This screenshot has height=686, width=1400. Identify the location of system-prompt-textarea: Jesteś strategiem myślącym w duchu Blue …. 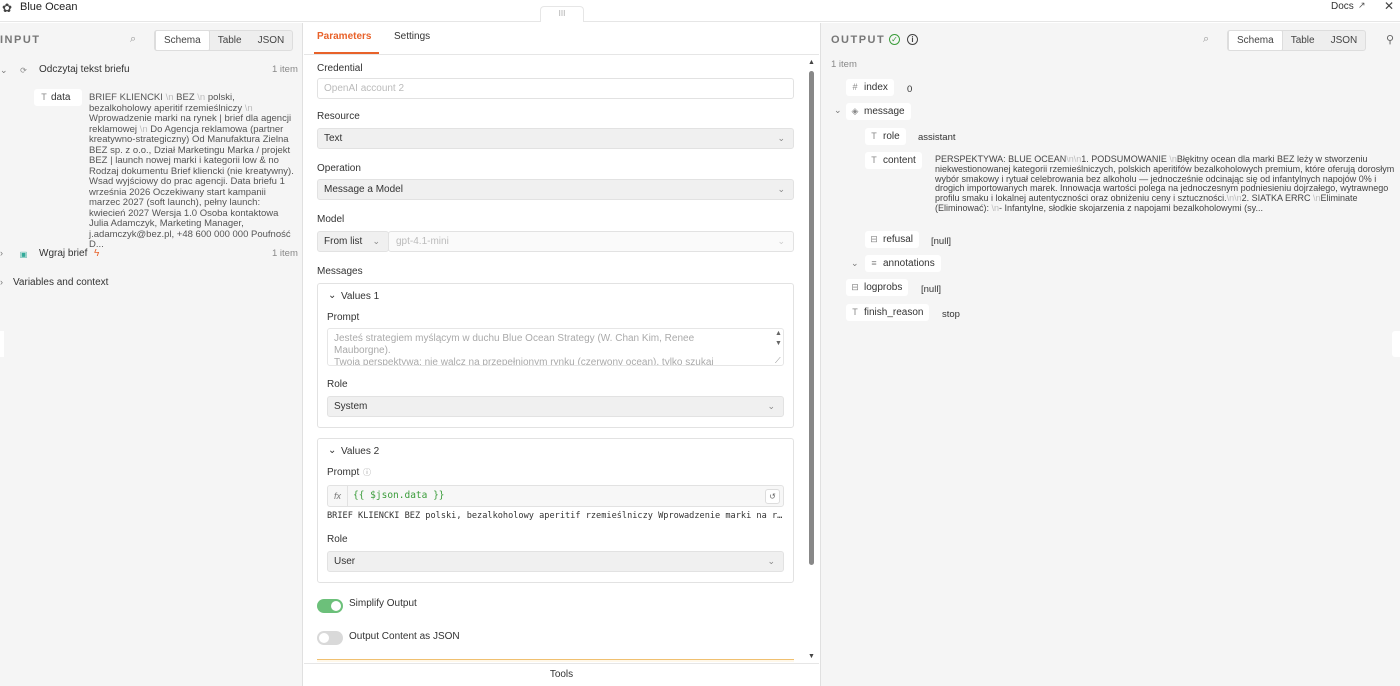
(555, 347).